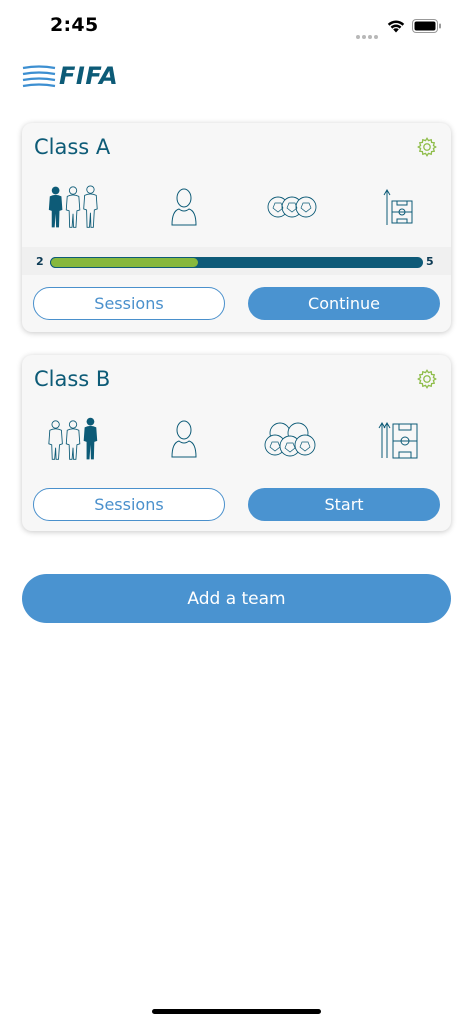  I want to click on wifi-icon, so click(396, 26).